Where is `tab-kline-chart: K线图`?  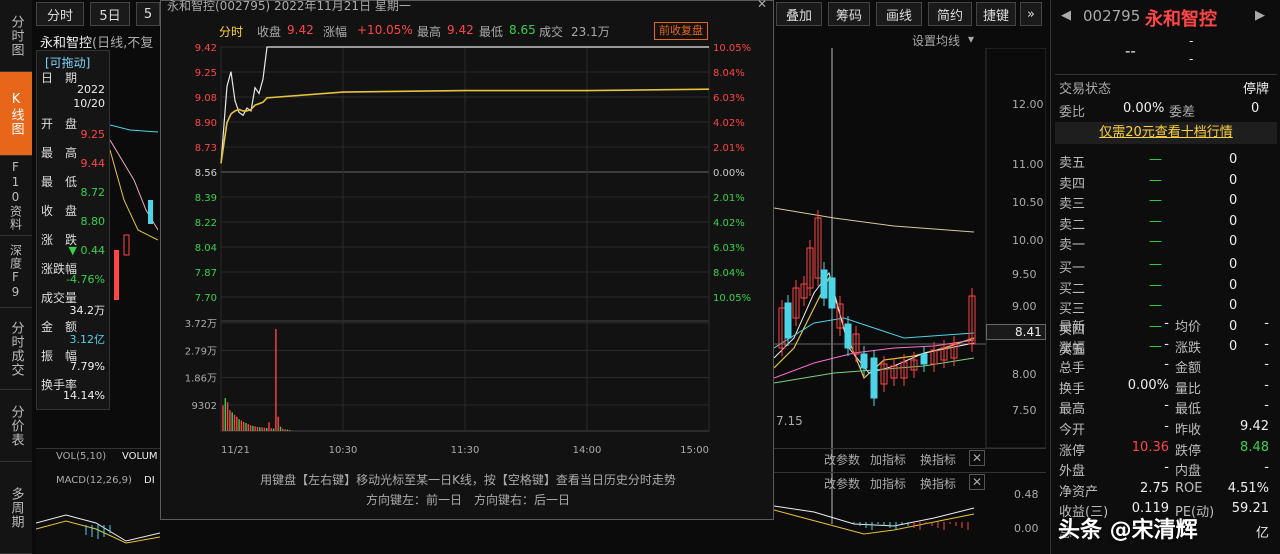 tab-kline-chart: K线图 is located at coordinates (16, 114).